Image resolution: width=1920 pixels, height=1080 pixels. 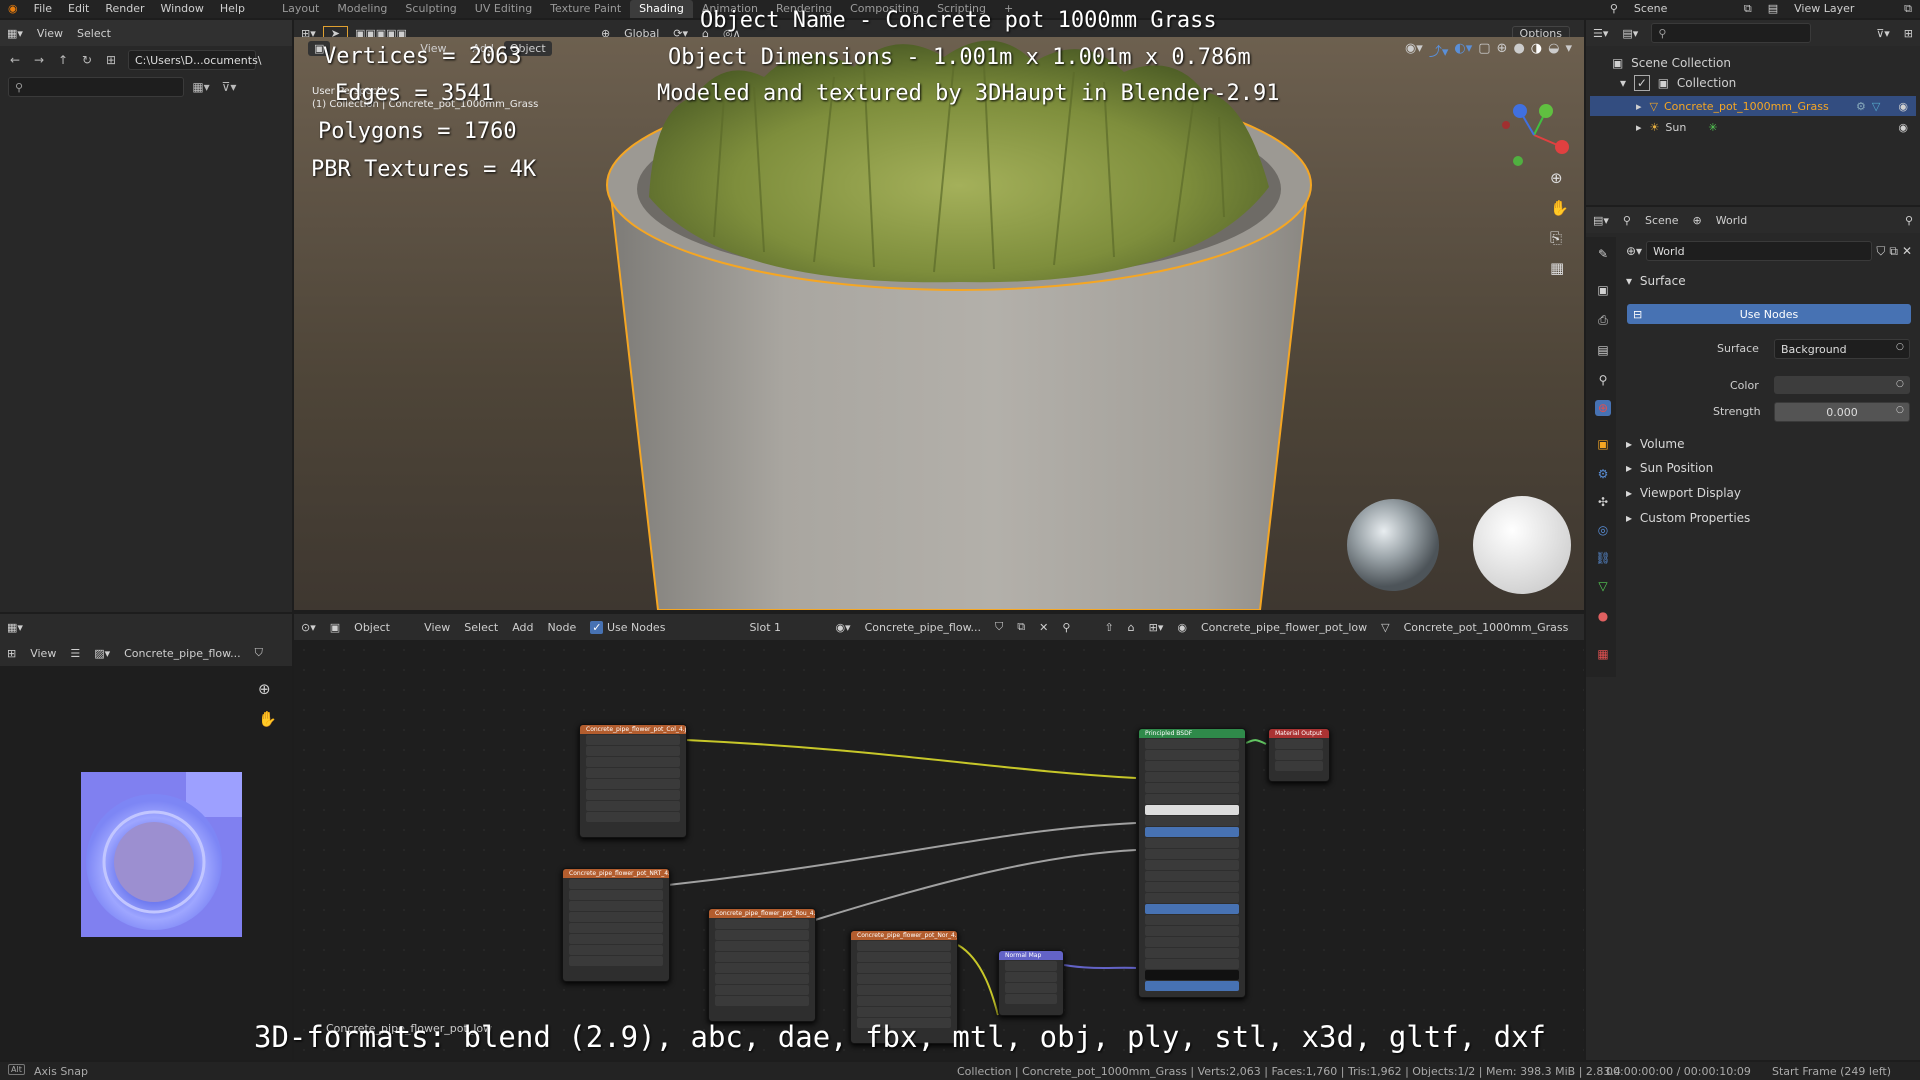 I want to click on image-texture-node: Concrete_pipe_flower_pot_Rou_4.jpg, so click(x=762, y=965).